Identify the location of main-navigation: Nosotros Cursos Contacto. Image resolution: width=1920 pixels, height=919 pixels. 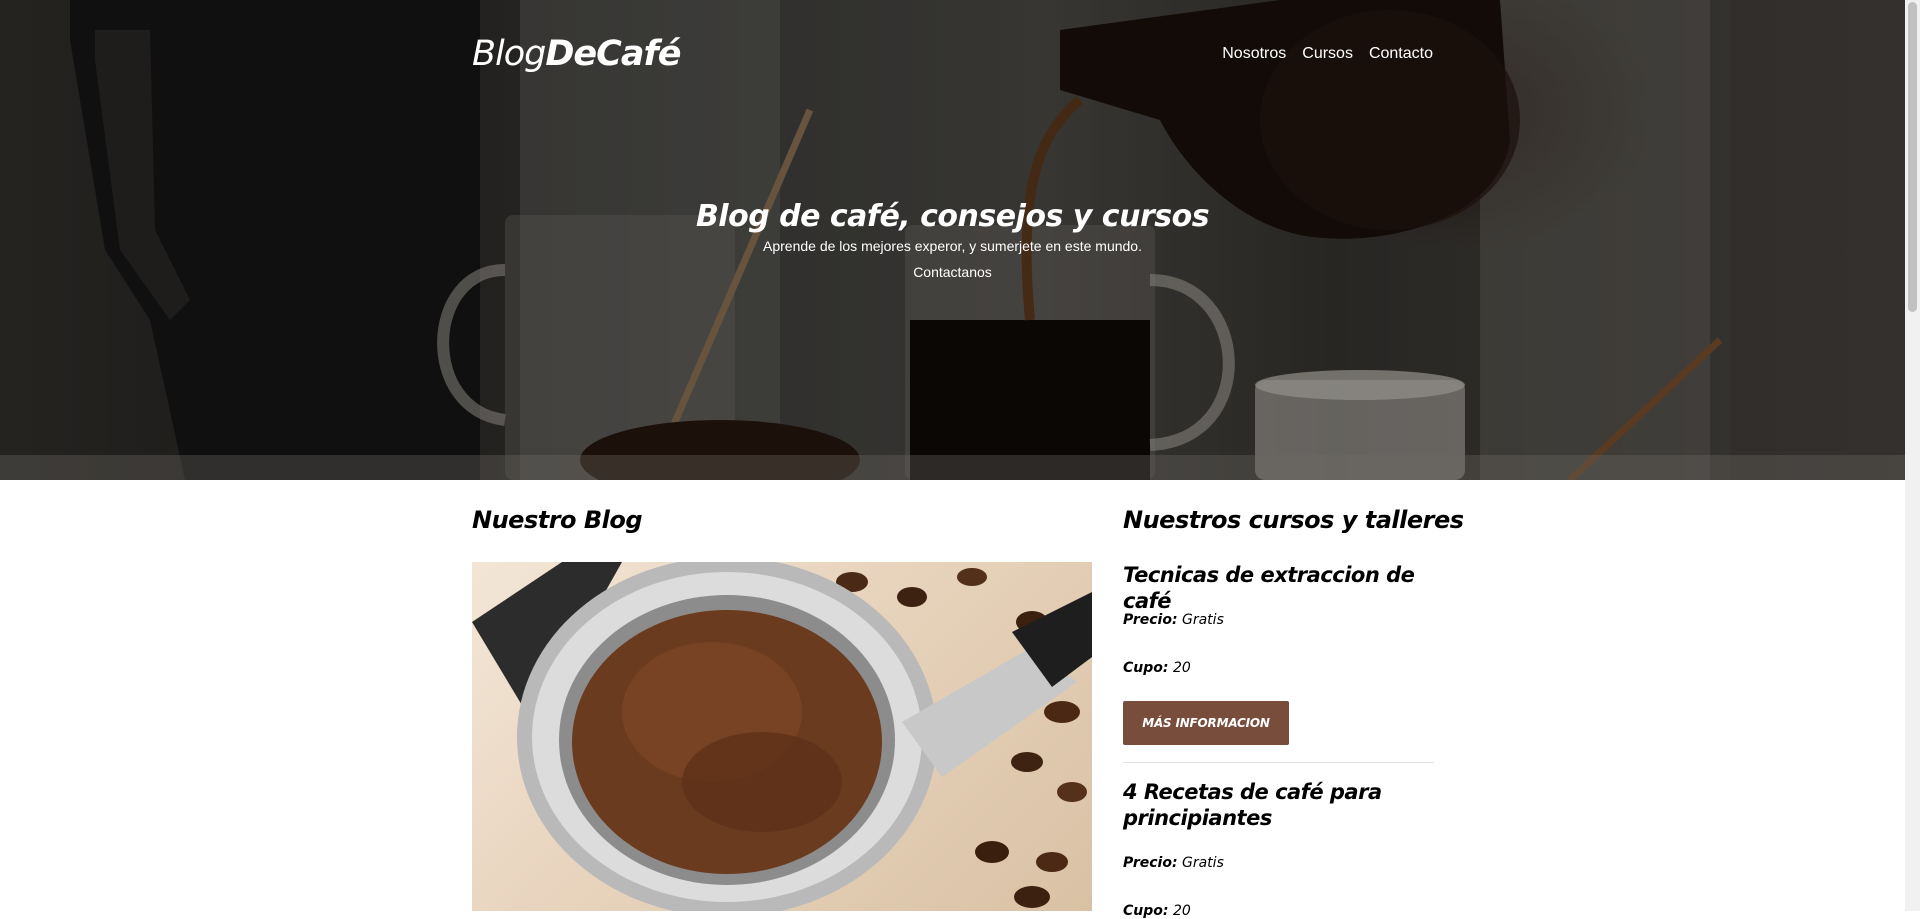
(1327, 54).